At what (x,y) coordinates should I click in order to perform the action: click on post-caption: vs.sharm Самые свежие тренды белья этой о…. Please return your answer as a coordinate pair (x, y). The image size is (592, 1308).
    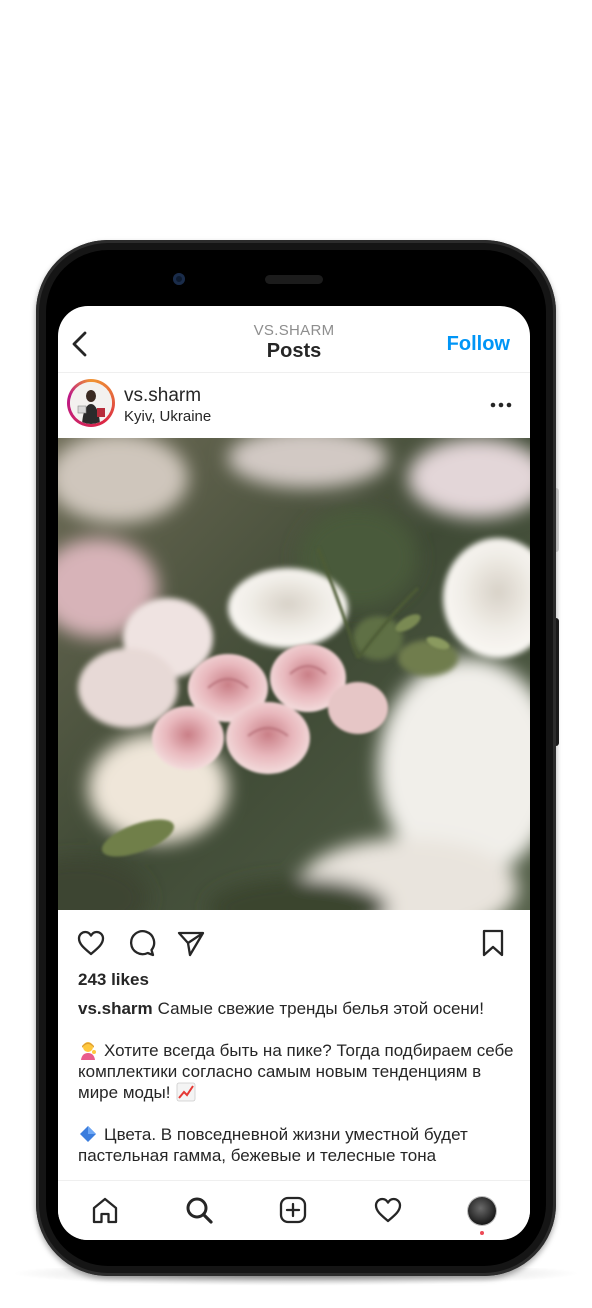
    Looking at the image, I should click on (298, 1092).